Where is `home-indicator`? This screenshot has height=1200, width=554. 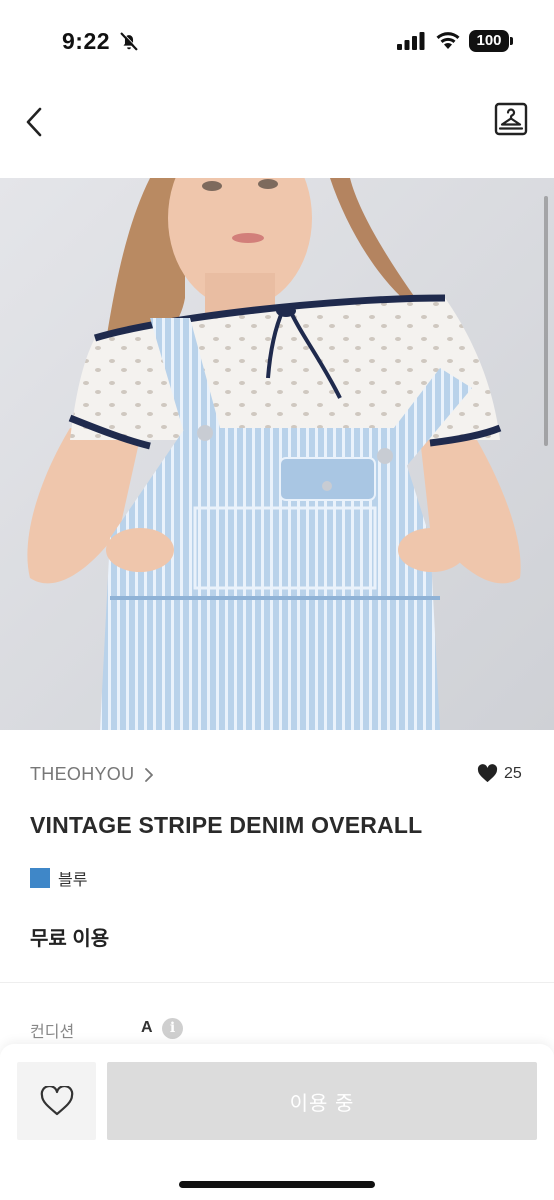
home-indicator is located at coordinates (277, 1184).